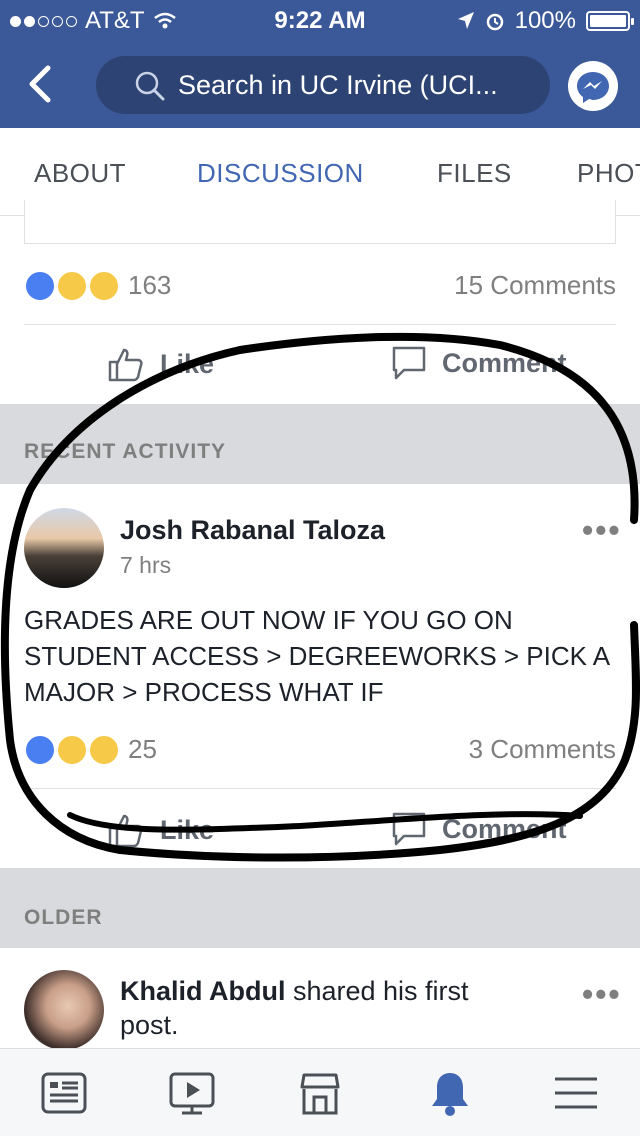 Image resolution: width=640 pixels, height=1136 pixels. Describe the element at coordinates (252, 530) in the screenshot. I see `post-author: Josh Rabanal Taloza` at that location.